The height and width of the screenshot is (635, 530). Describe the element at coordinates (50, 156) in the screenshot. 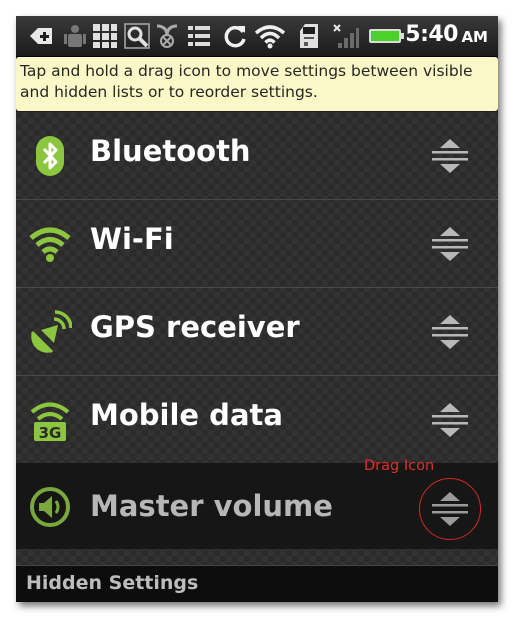

I see `bluetooth-icon` at that location.